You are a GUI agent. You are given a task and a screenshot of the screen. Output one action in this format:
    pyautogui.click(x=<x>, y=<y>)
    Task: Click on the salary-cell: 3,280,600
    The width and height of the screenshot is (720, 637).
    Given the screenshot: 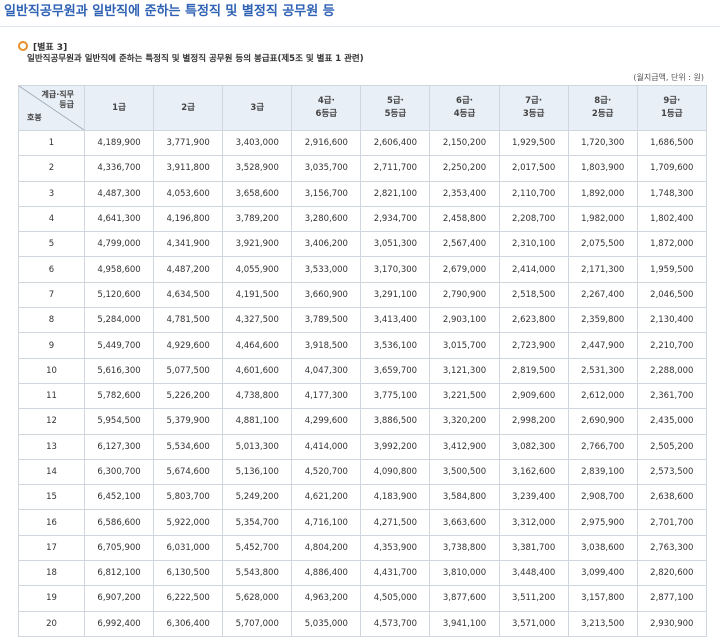 What is the action you would take?
    pyautogui.click(x=326, y=219)
    